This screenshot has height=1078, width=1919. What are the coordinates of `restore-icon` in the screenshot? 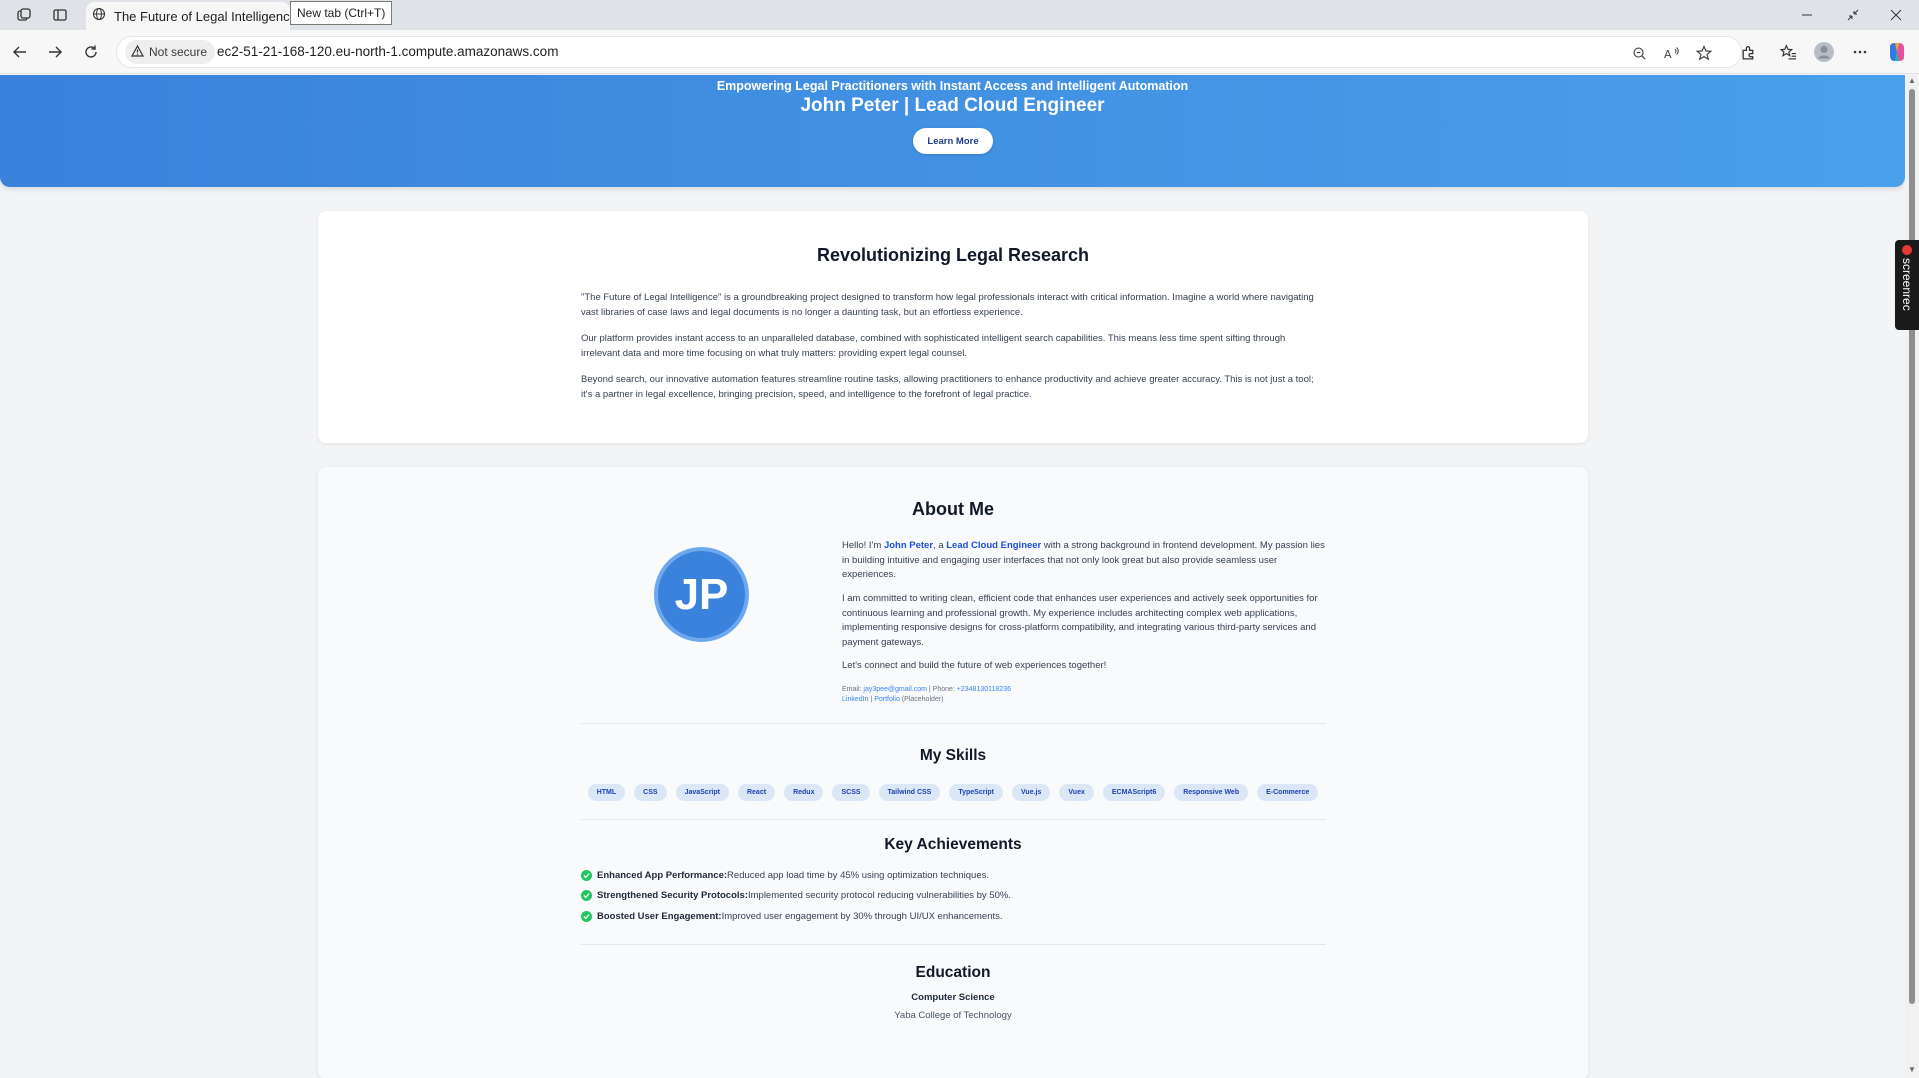 It's located at (1853, 15).